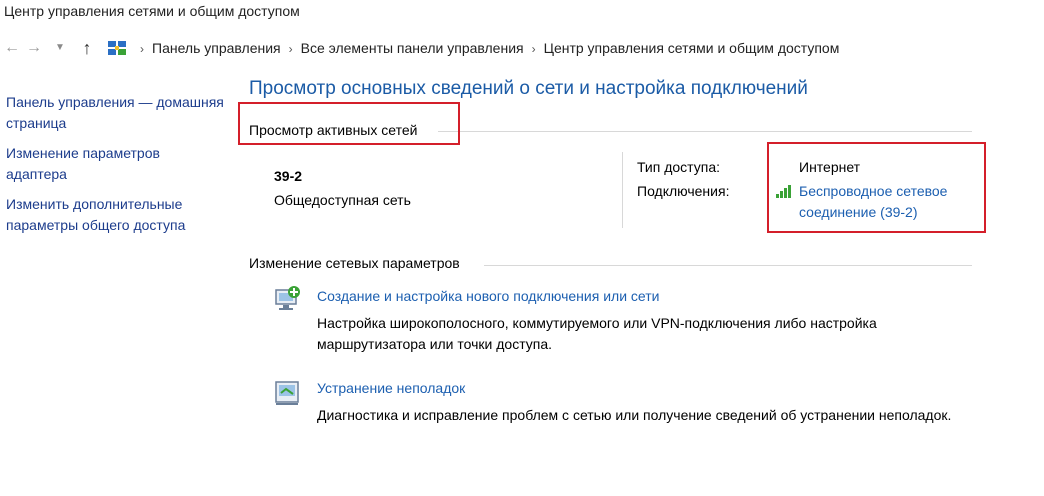  What do you see at coordinates (288, 176) in the screenshot?
I see `network-name: 39-2` at bounding box center [288, 176].